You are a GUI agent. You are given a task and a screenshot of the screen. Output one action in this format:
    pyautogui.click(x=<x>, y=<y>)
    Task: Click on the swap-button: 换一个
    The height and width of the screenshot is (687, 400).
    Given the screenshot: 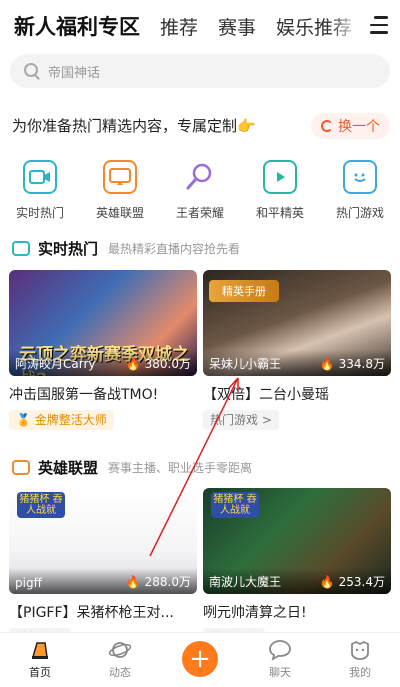 What is the action you would take?
    pyautogui.click(x=350, y=126)
    